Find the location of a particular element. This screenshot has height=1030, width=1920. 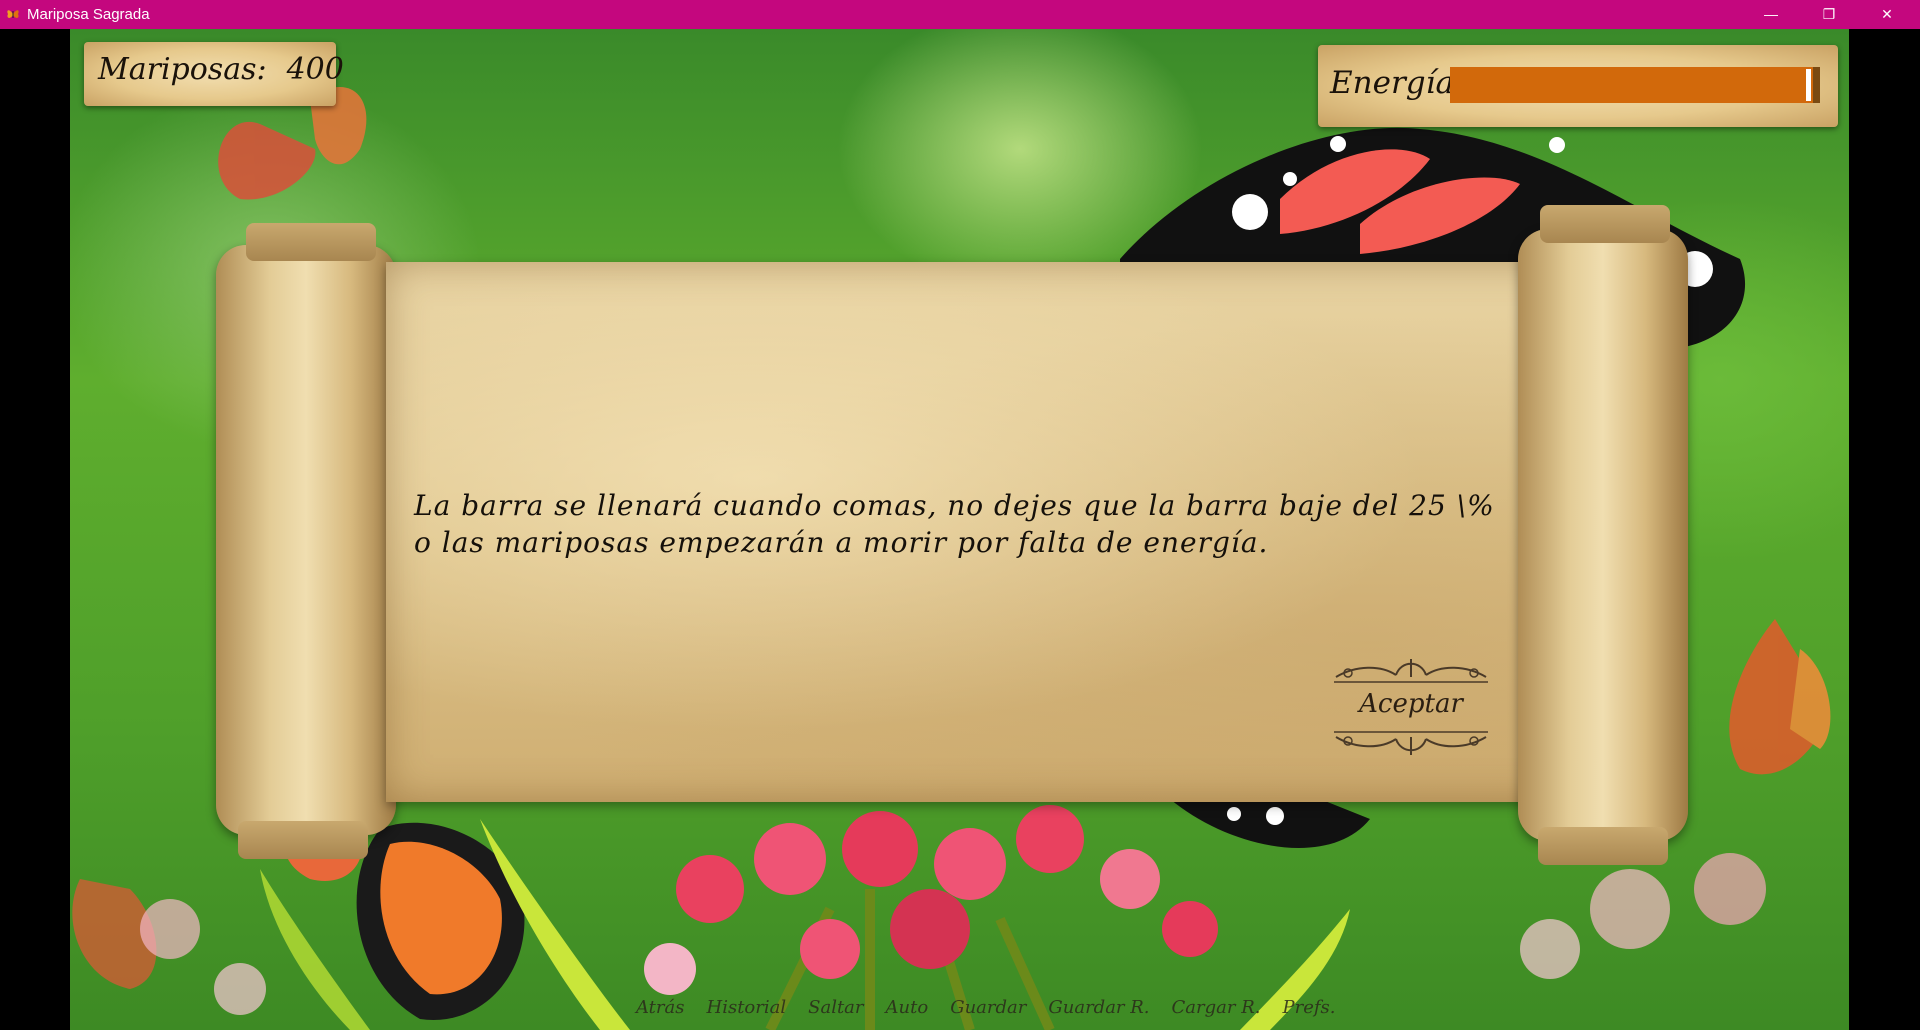

butterfly-count-value: 400 is located at coordinates (315, 69).